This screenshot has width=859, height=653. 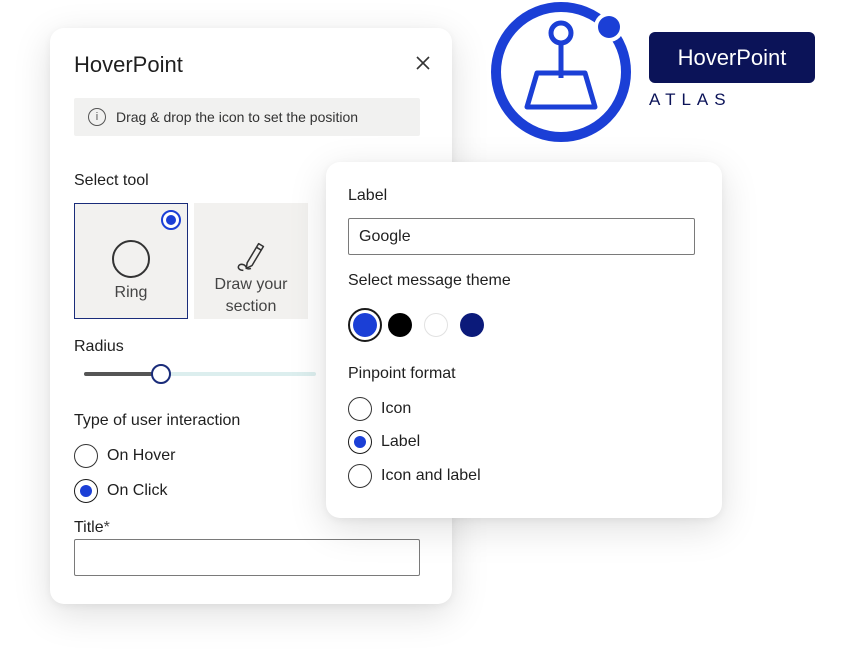 I want to click on panel-title: HoverPoint, so click(x=128, y=64).